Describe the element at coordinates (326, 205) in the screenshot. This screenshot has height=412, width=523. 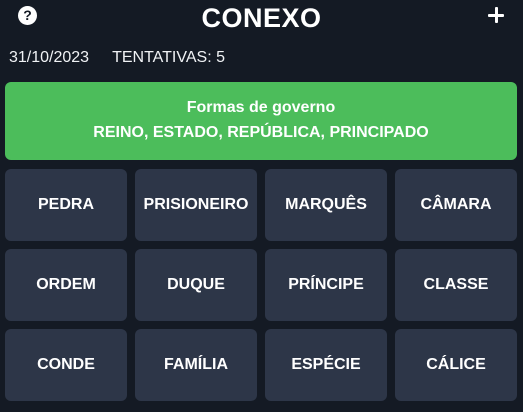
I see `word-tile: MARQUÊS` at that location.